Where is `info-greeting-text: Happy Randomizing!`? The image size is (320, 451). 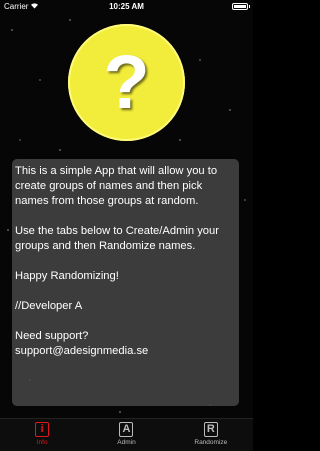 info-greeting-text: Happy Randomizing! is located at coordinates (67, 276).